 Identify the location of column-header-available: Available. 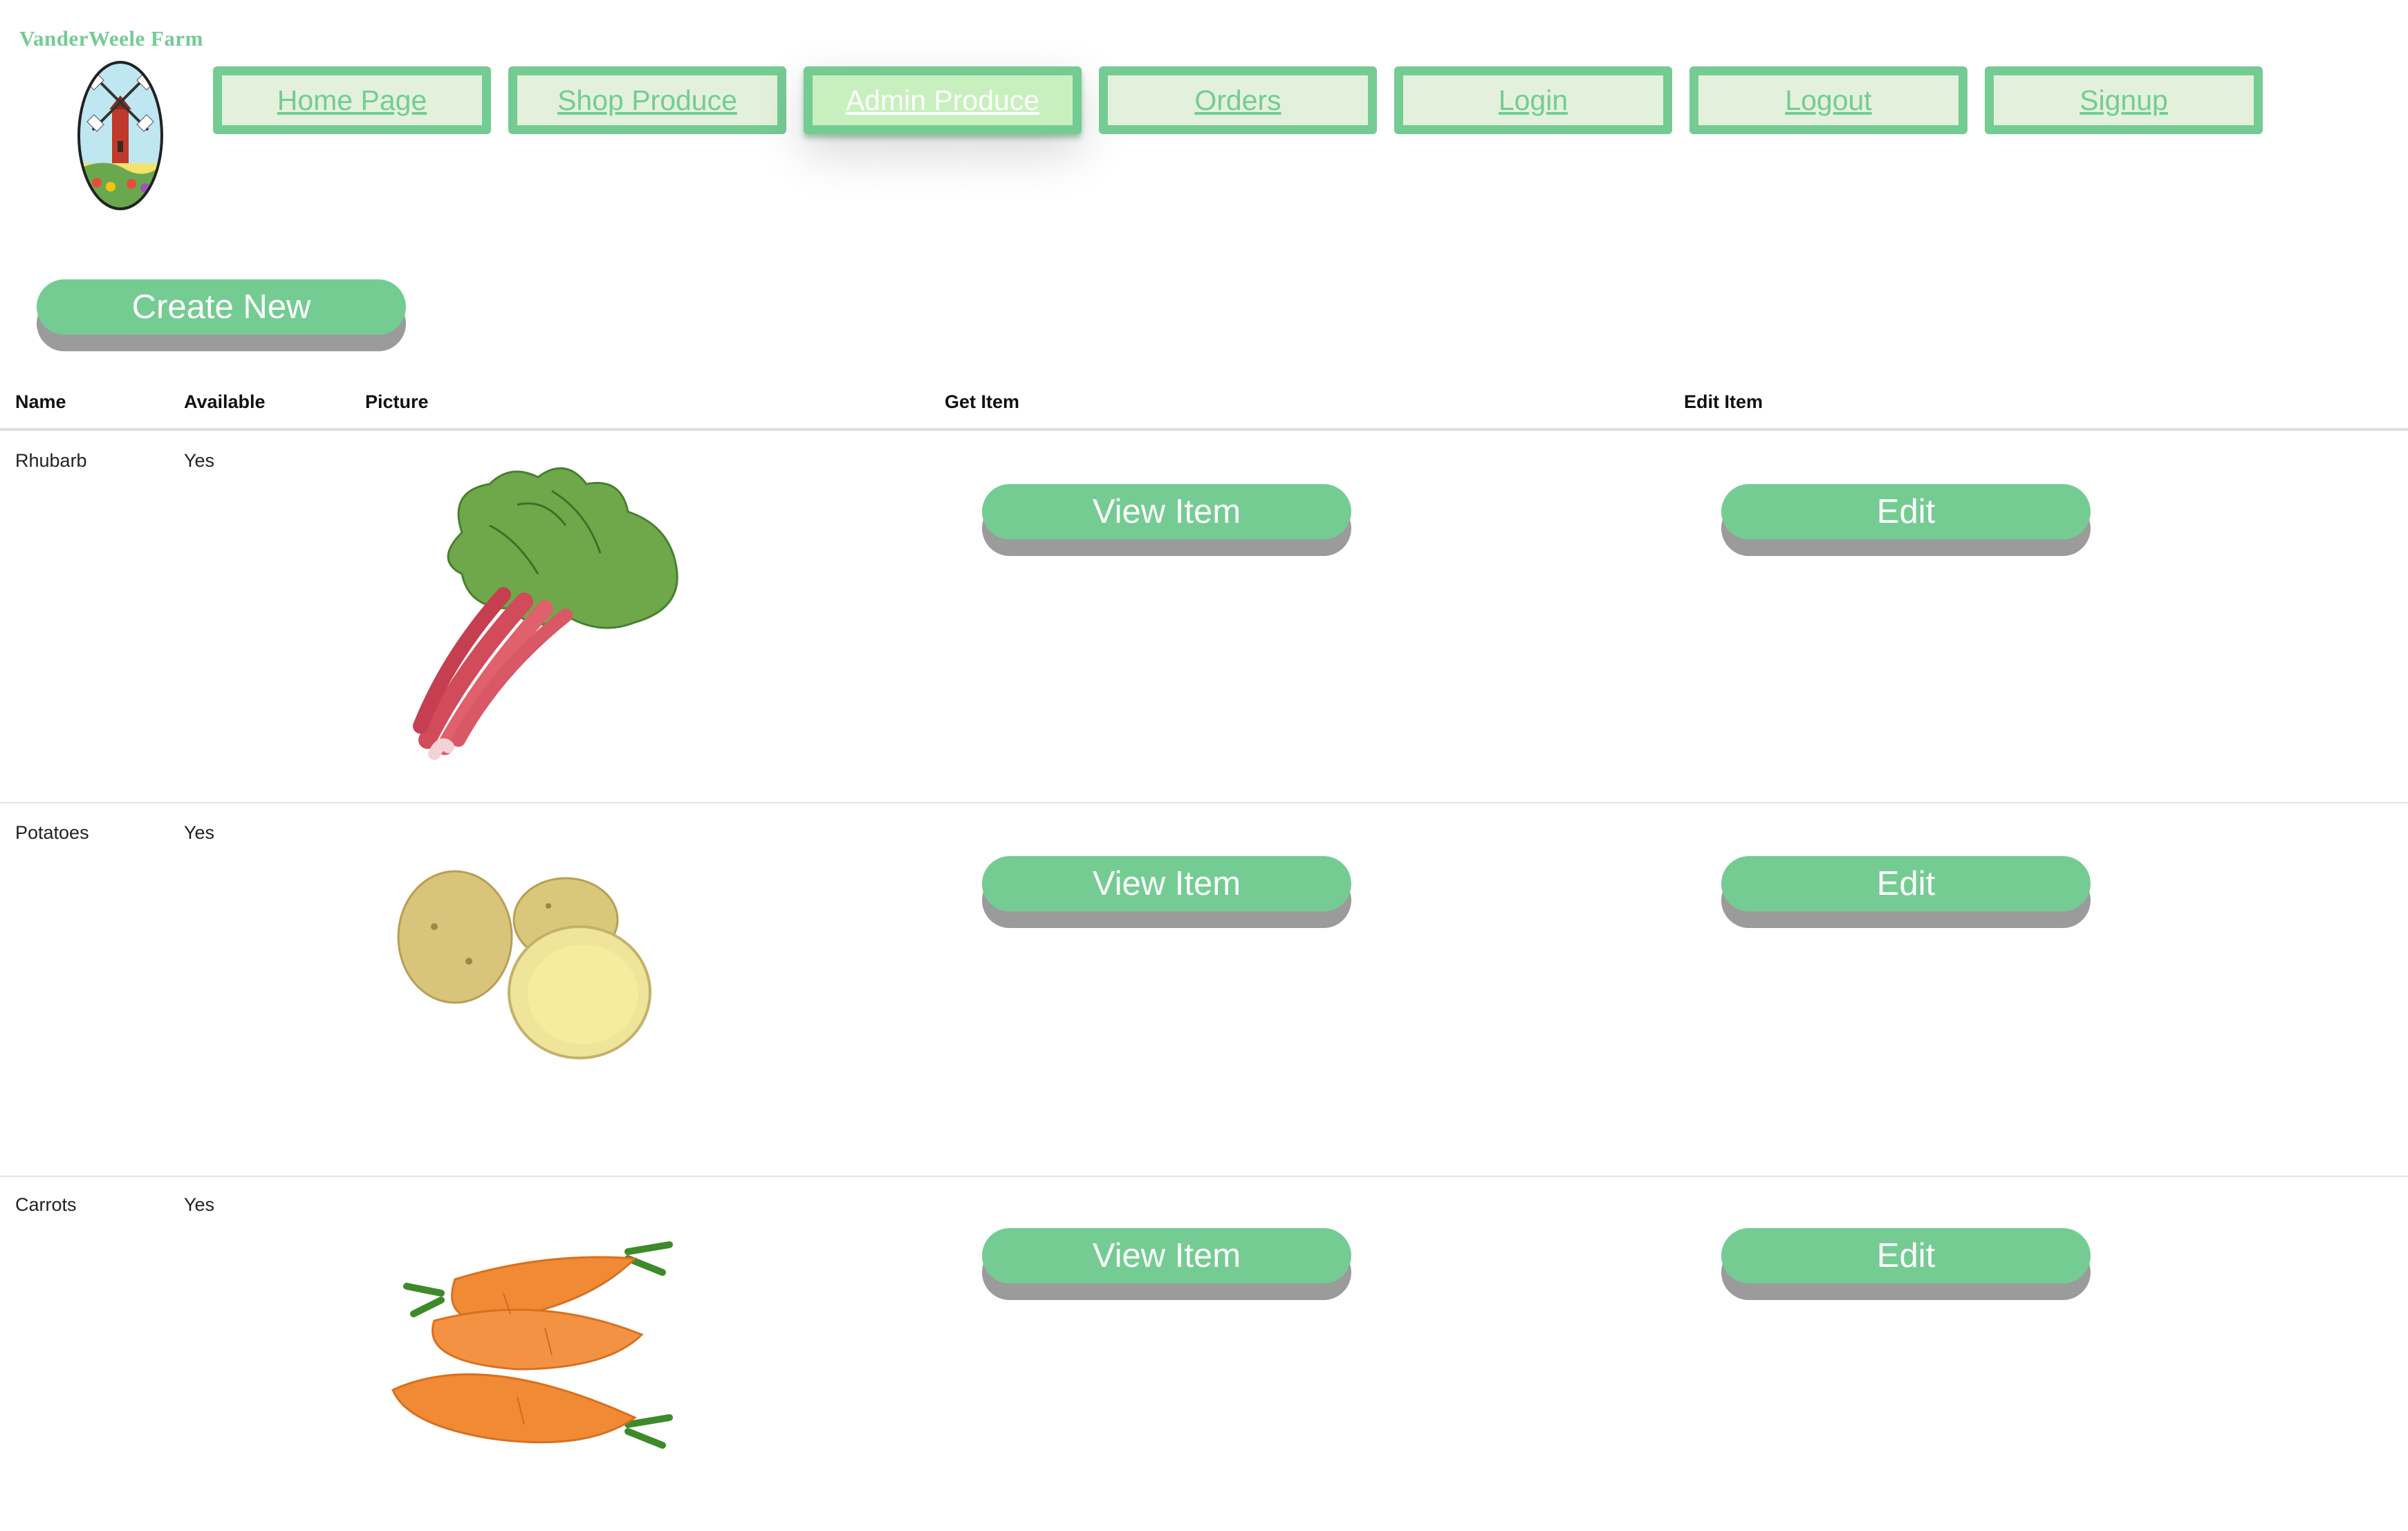
(225, 401).